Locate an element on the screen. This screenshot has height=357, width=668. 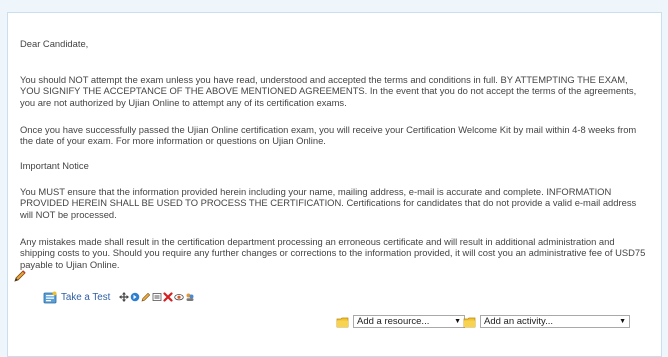
add-resource-select: Add a resource... ▼ is located at coordinates (409, 321).